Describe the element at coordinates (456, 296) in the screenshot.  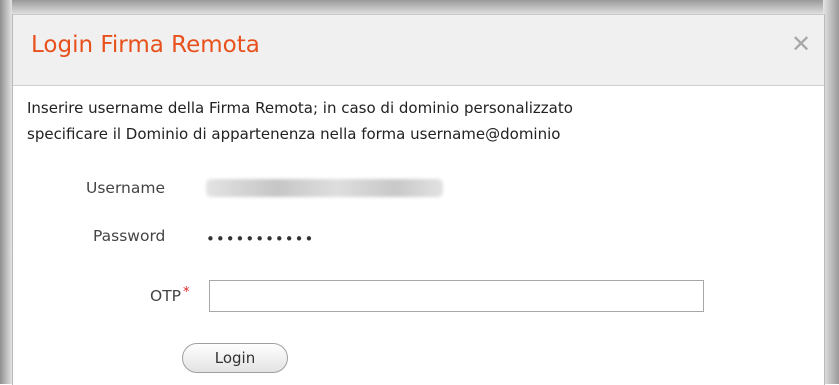
I see `otp-input` at that location.